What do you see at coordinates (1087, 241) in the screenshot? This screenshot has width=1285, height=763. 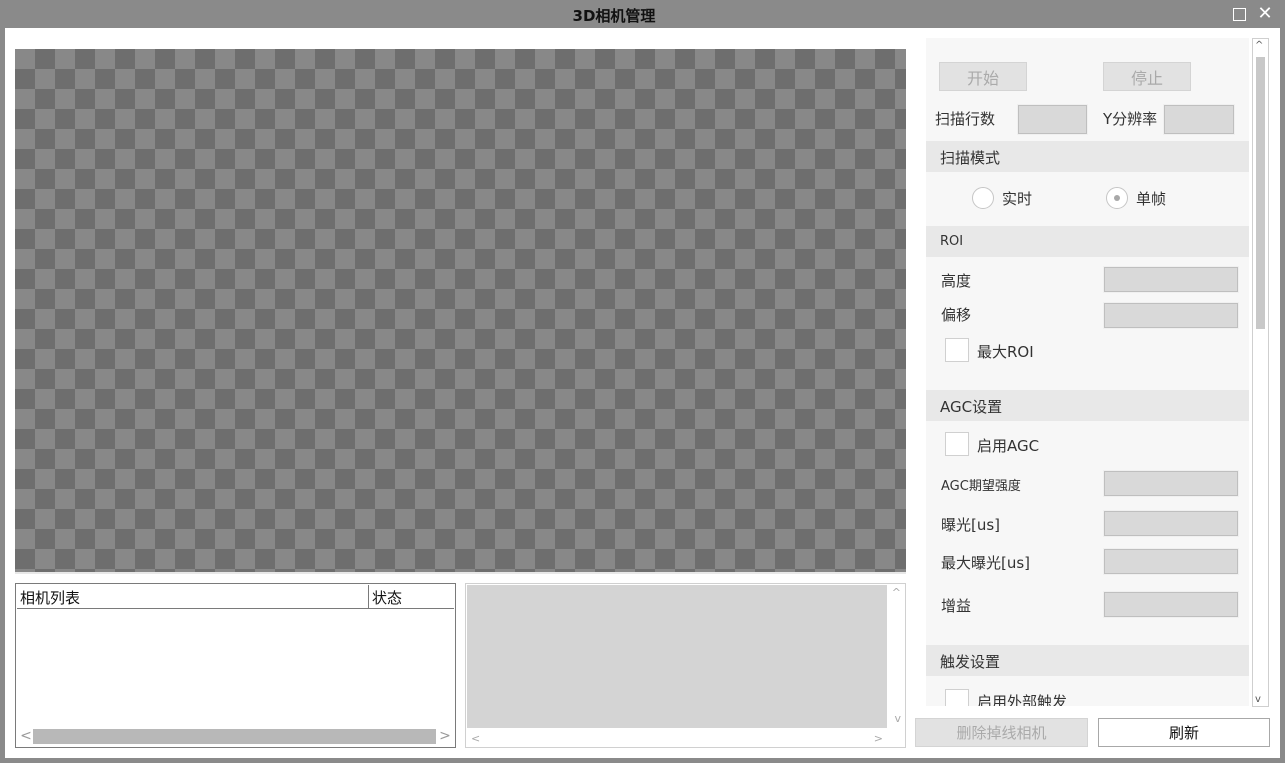 I see `roi-section: ROI` at bounding box center [1087, 241].